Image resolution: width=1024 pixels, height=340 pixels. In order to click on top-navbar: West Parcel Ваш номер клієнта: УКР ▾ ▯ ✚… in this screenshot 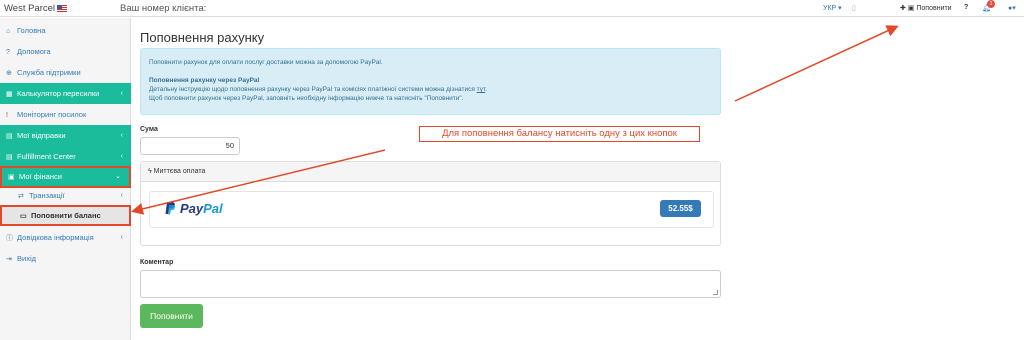, I will do `click(512, 8)`.